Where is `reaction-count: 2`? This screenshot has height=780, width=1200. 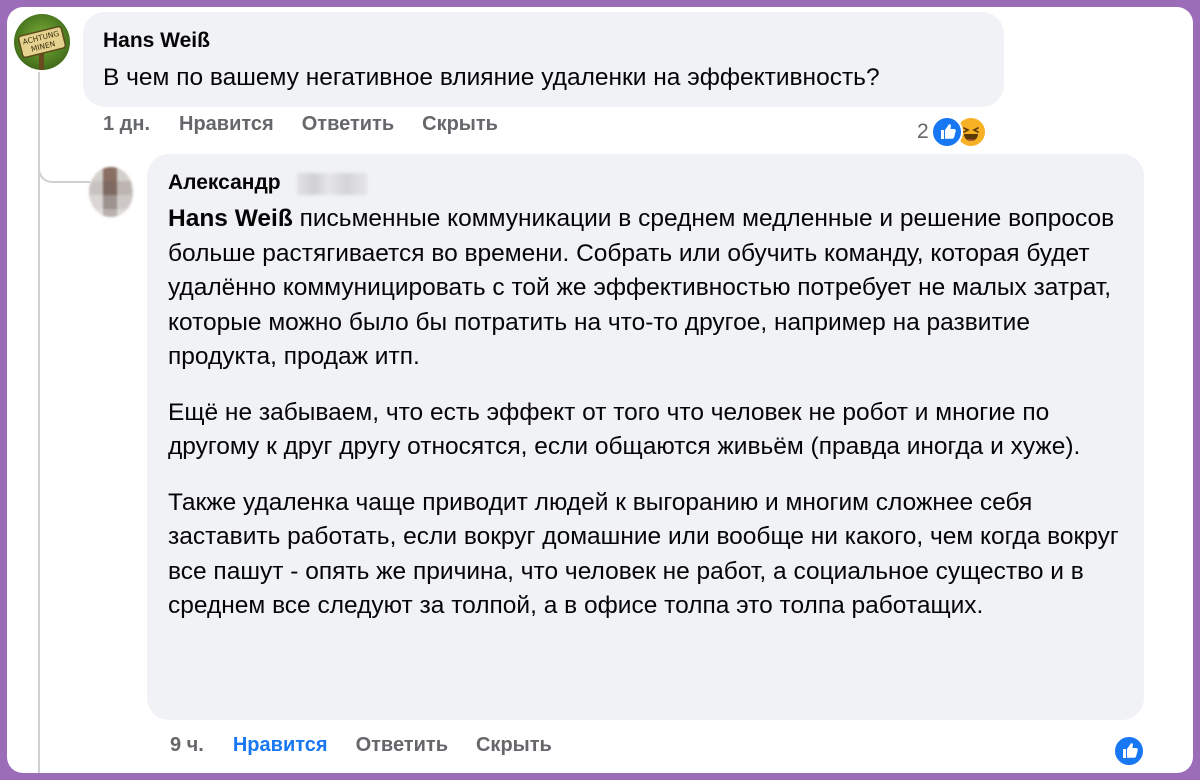 reaction-count: 2 is located at coordinates (923, 131).